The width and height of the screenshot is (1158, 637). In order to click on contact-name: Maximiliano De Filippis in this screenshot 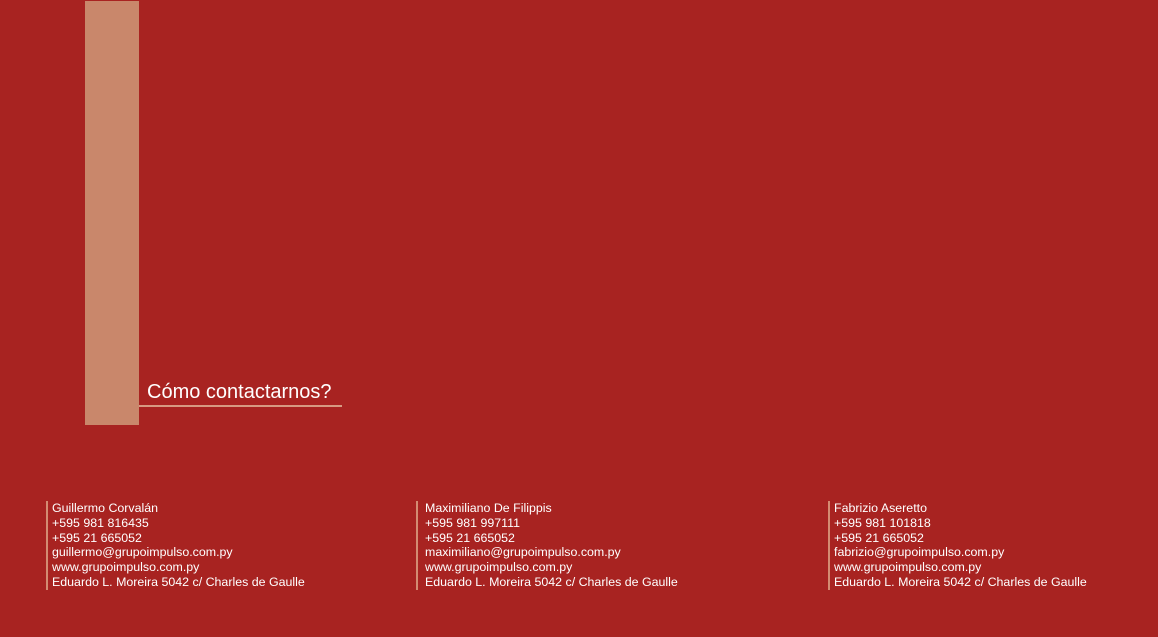, I will do `click(488, 508)`.